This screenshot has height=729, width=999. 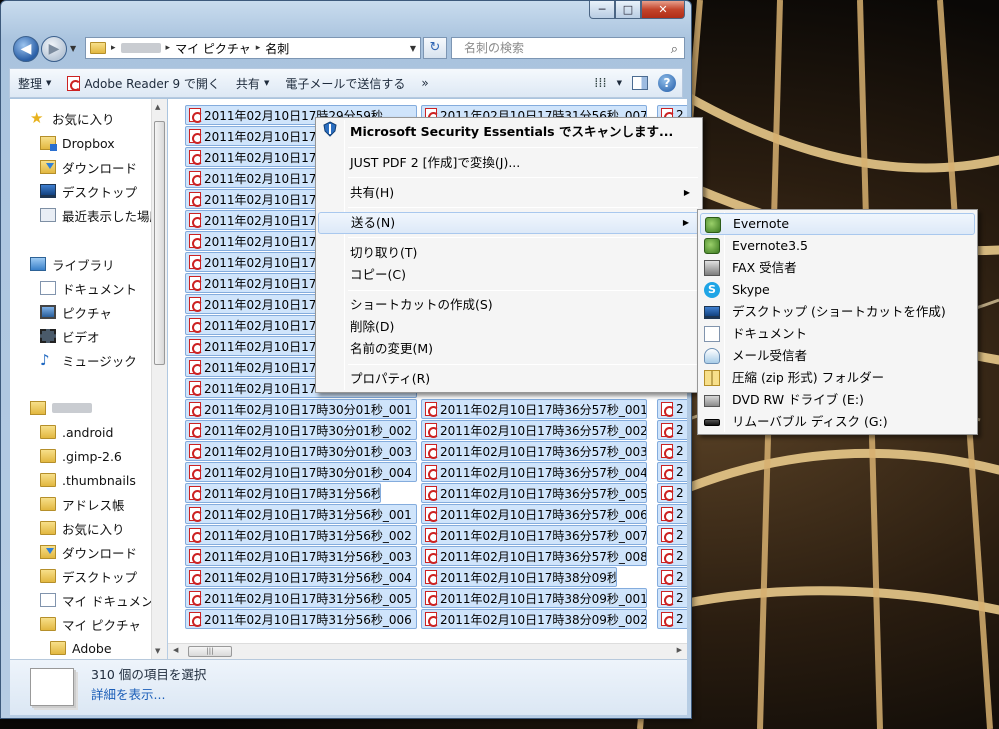 I want to click on scroll-right-icon: ▶, so click(x=679, y=650).